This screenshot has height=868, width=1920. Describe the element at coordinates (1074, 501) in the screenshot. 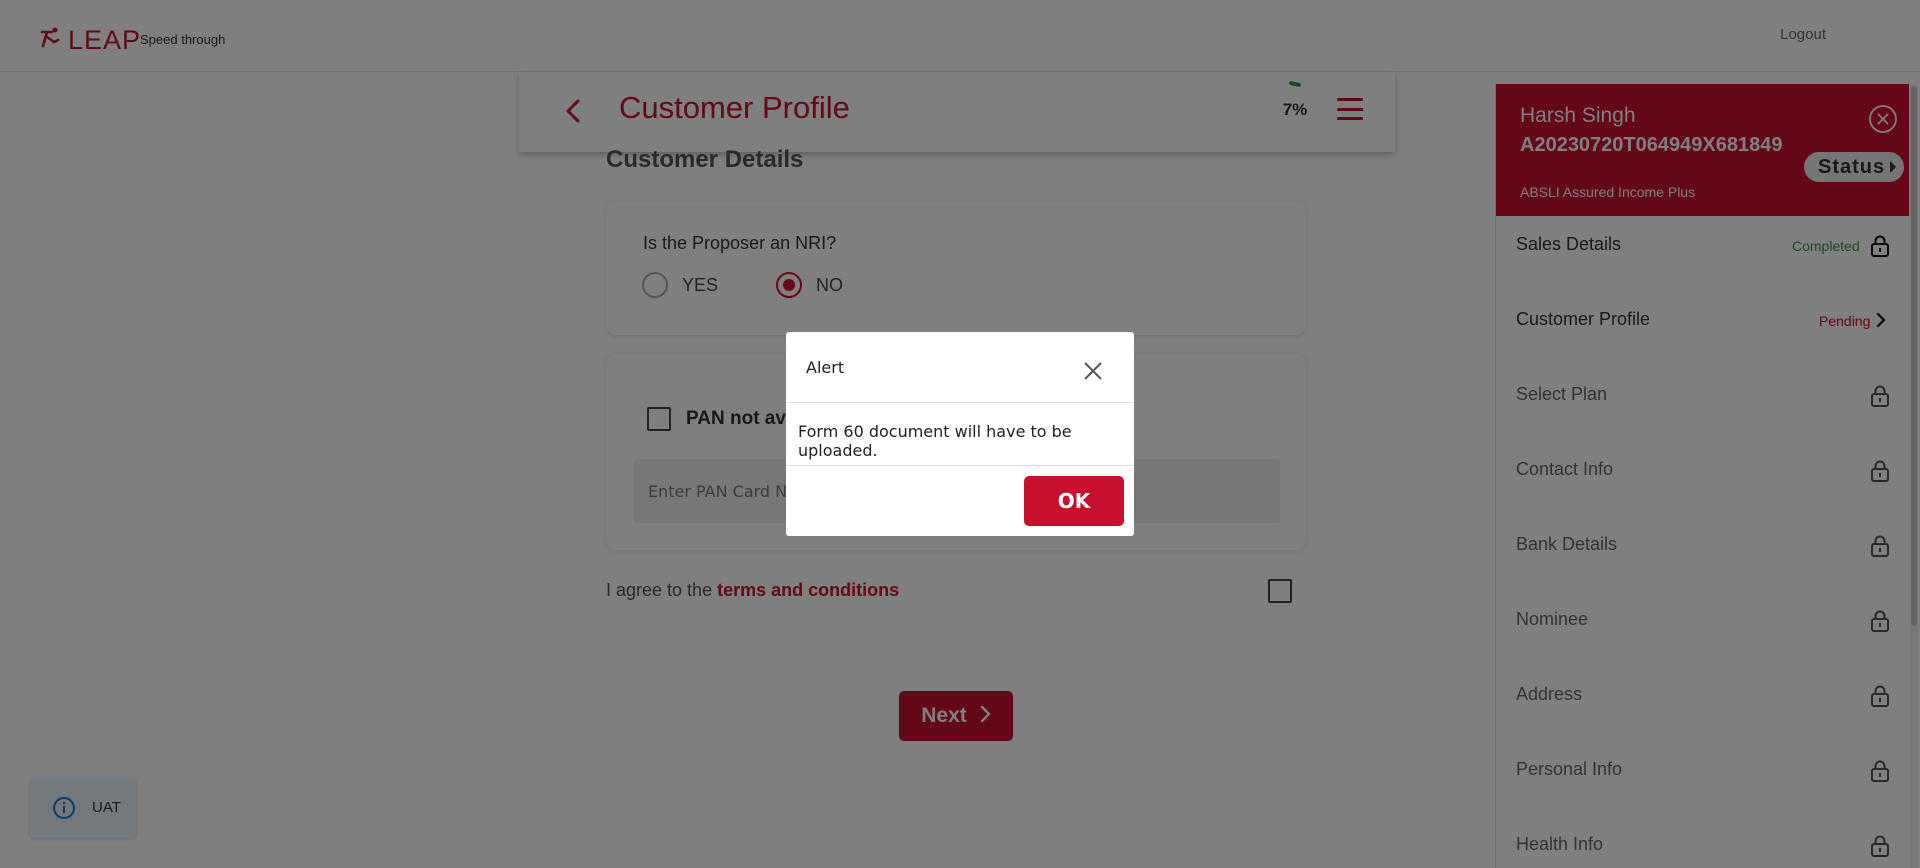

I see `ok-button: OK` at that location.